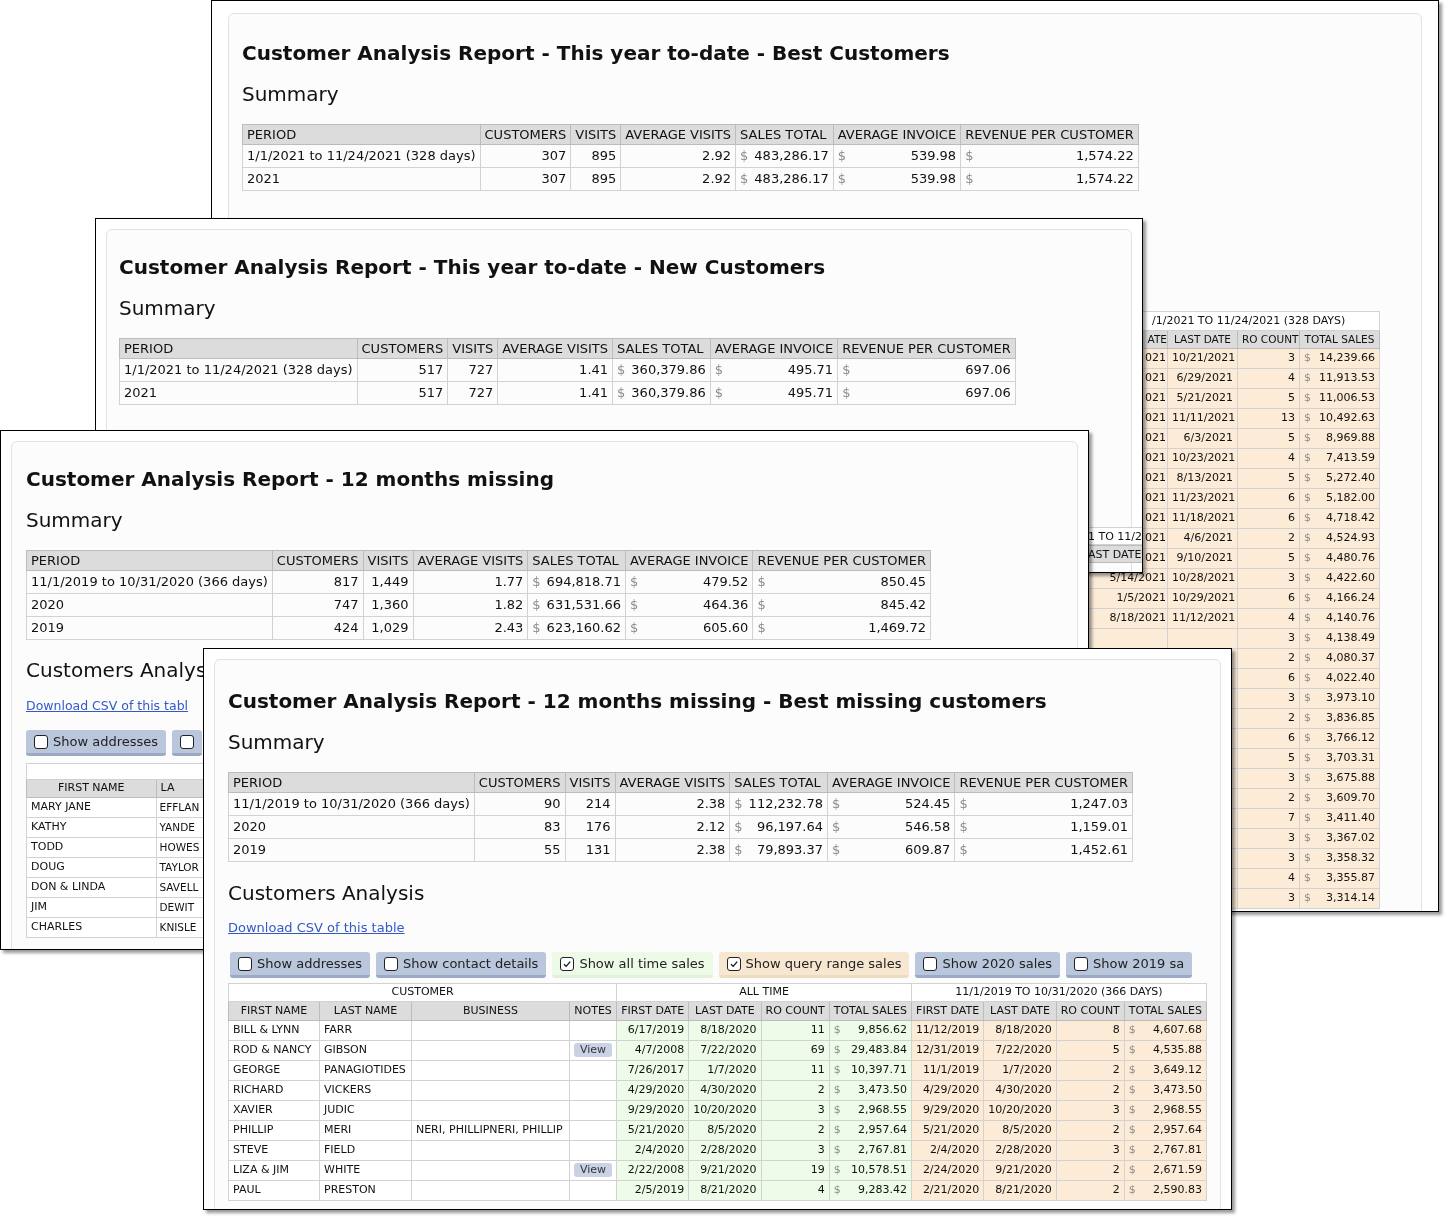 This screenshot has width=1450, height=1224. What do you see at coordinates (388, 605) in the screenshot?
I see `table-cell: 1,360` at bounding box center [388, 605].